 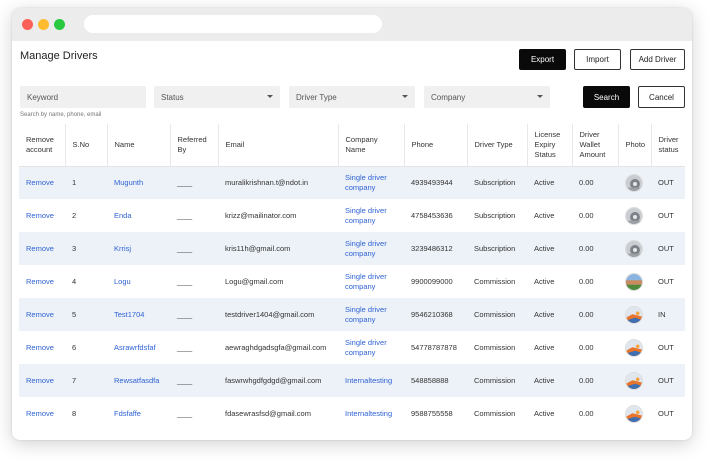 What do you see at coordinates (278, 248) in the screenshot?
I see `driver-email: kris11h@gmail.com` at bounding box center [278, 248].